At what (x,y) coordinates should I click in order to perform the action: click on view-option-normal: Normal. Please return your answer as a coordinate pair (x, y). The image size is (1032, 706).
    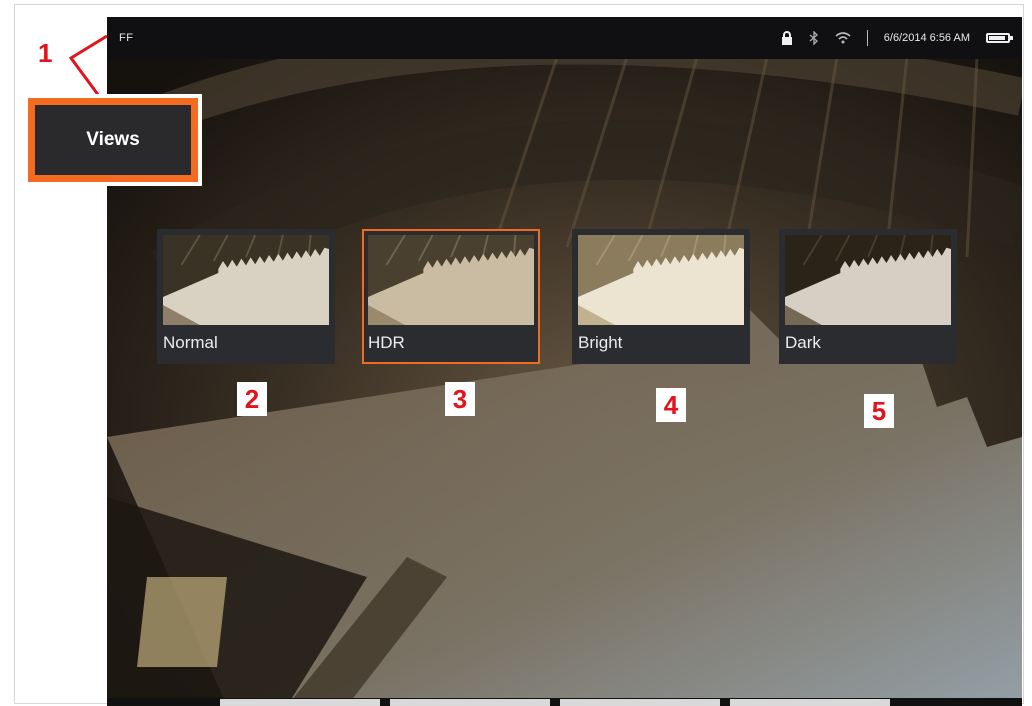
    Looking at the image, I should click on (246, 296).